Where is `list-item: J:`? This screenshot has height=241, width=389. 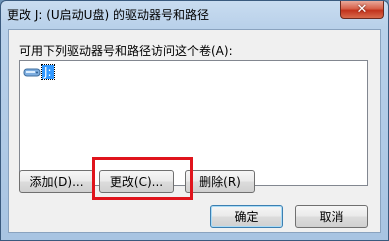
list-item: J: is located at coordinates (39, 72).